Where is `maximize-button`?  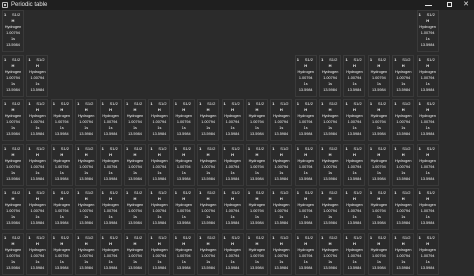 maximize-button is located at coordinates (450, 5).